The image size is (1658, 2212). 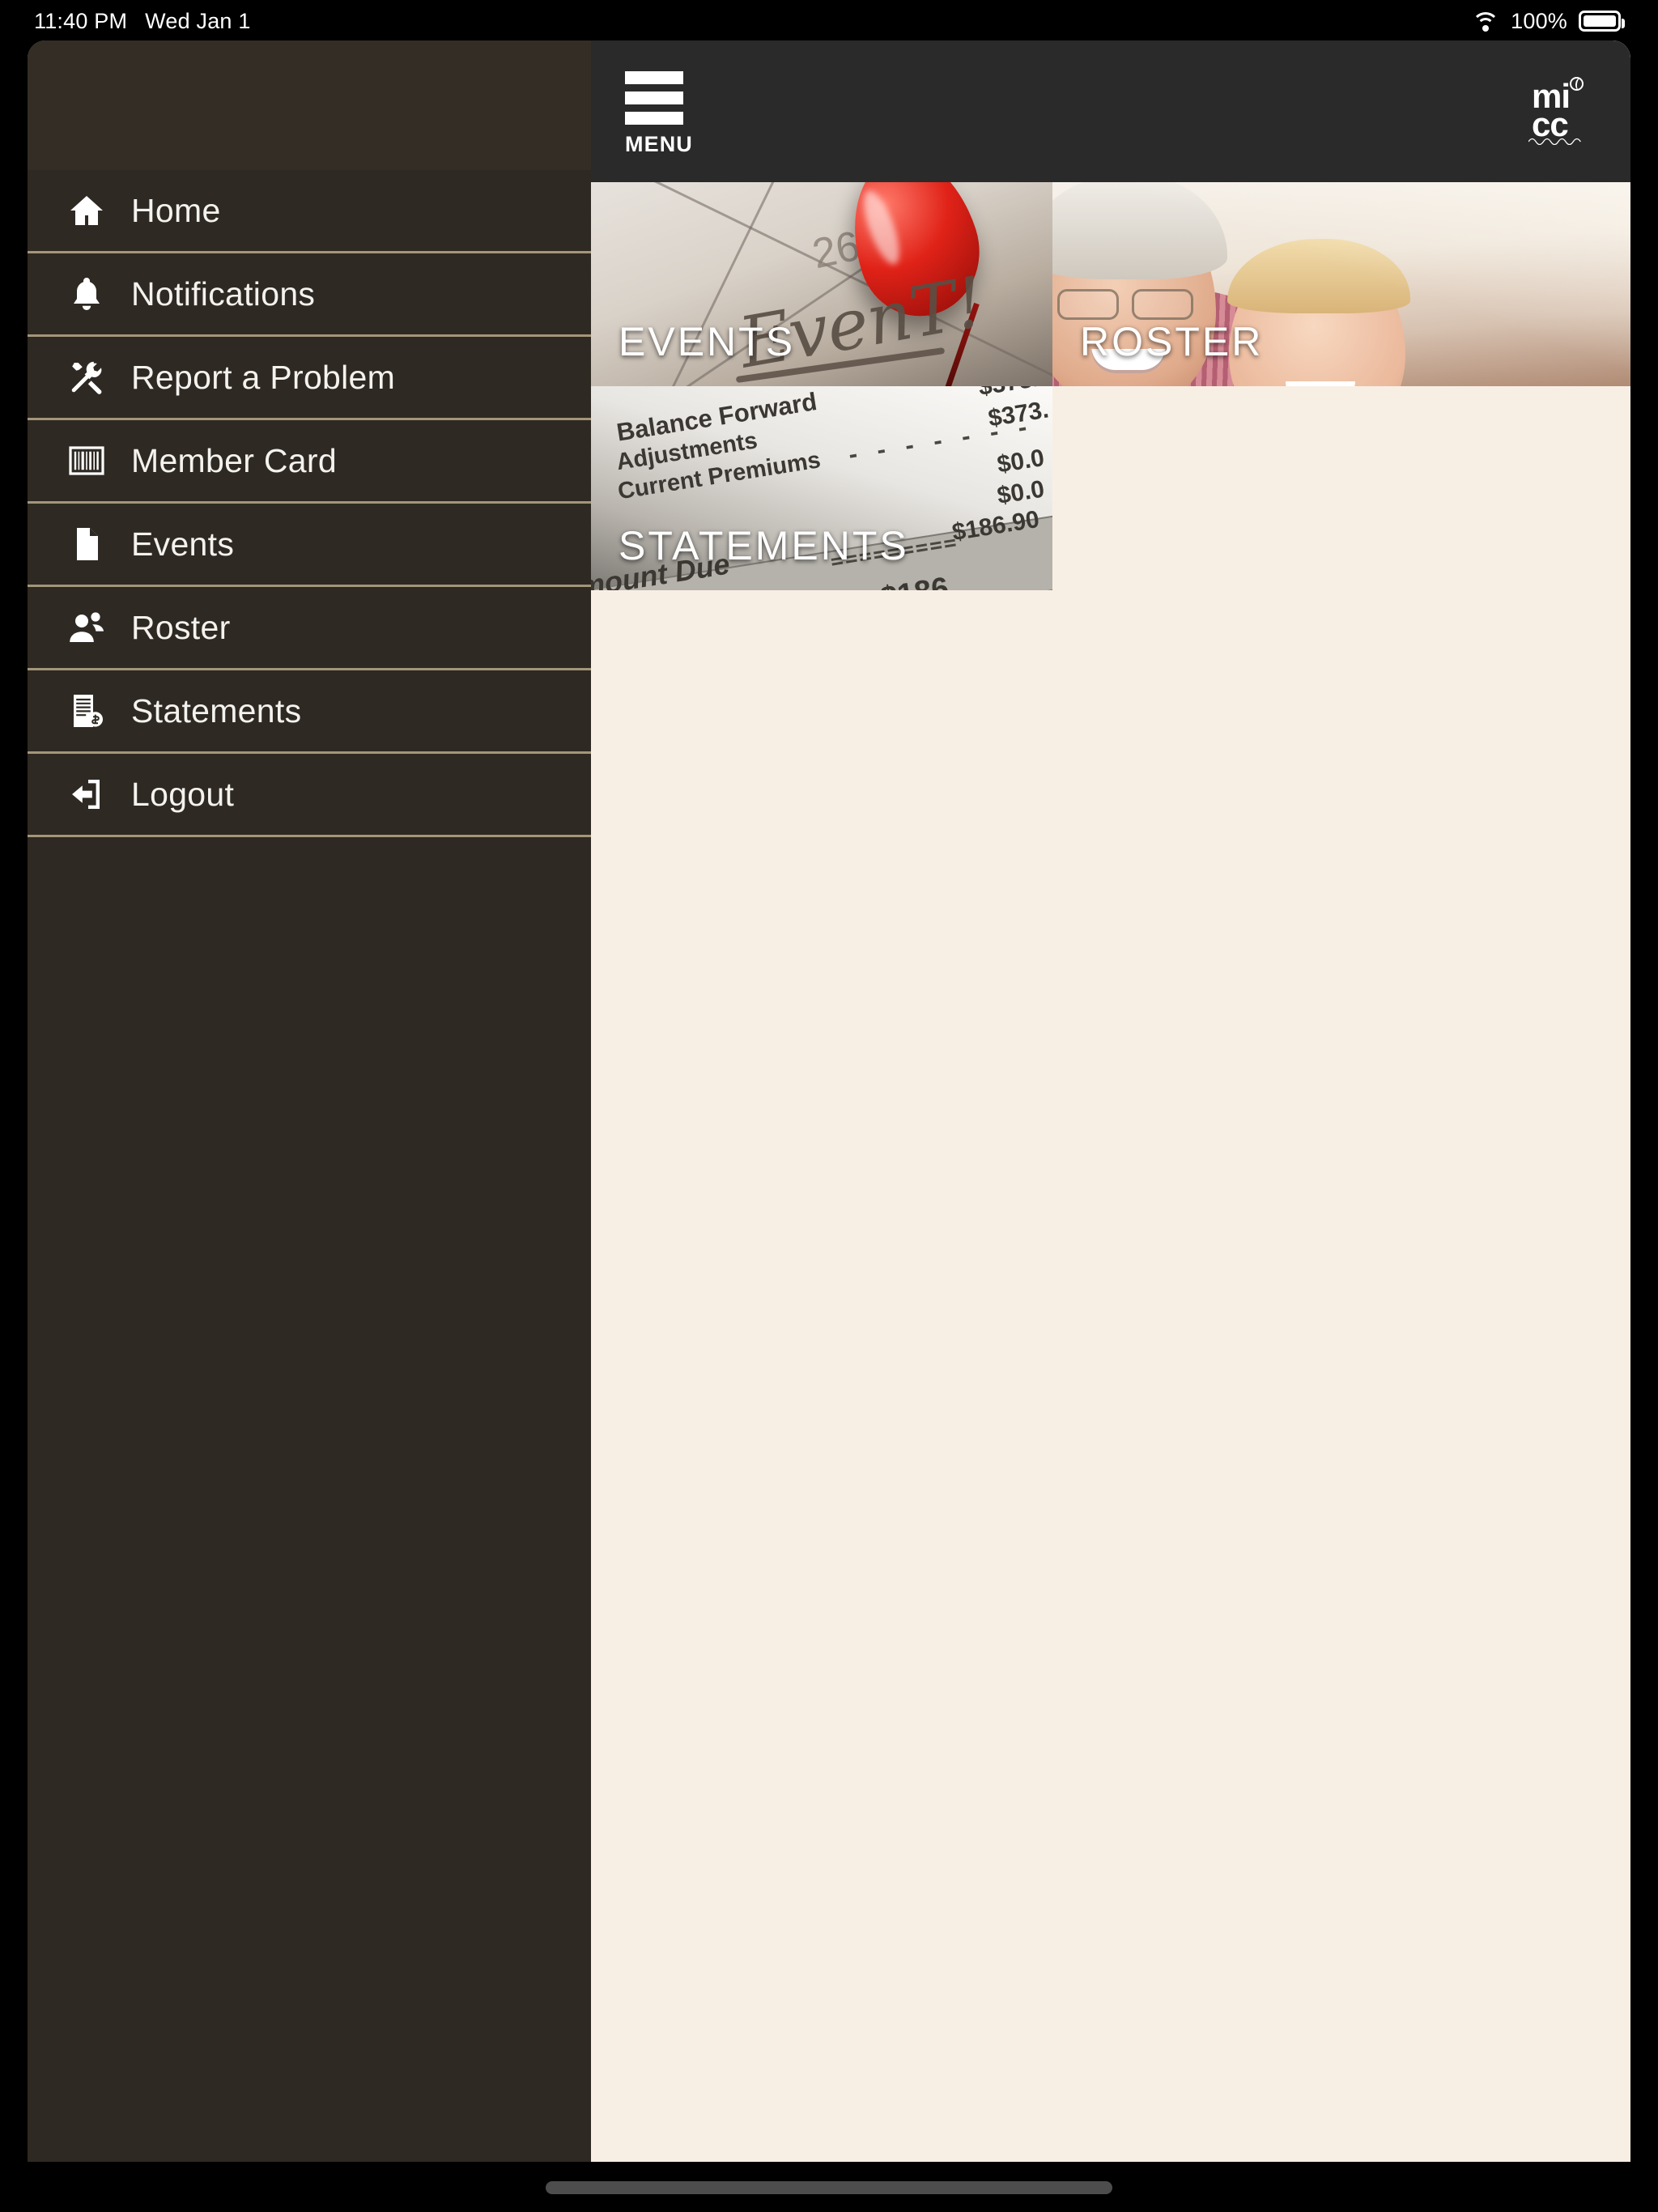 What do you see at coordinates (234, 460) in the screenshot?
I see `sidebar-item-label: Member Card` at bounding box center [234, 460].